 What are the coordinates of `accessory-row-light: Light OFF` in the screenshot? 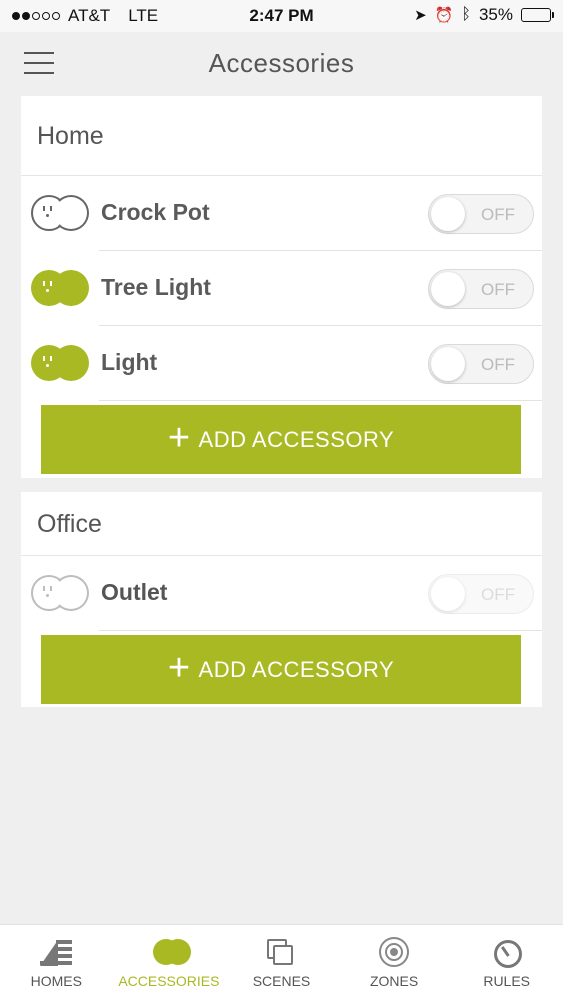 It's located at (281, 363).